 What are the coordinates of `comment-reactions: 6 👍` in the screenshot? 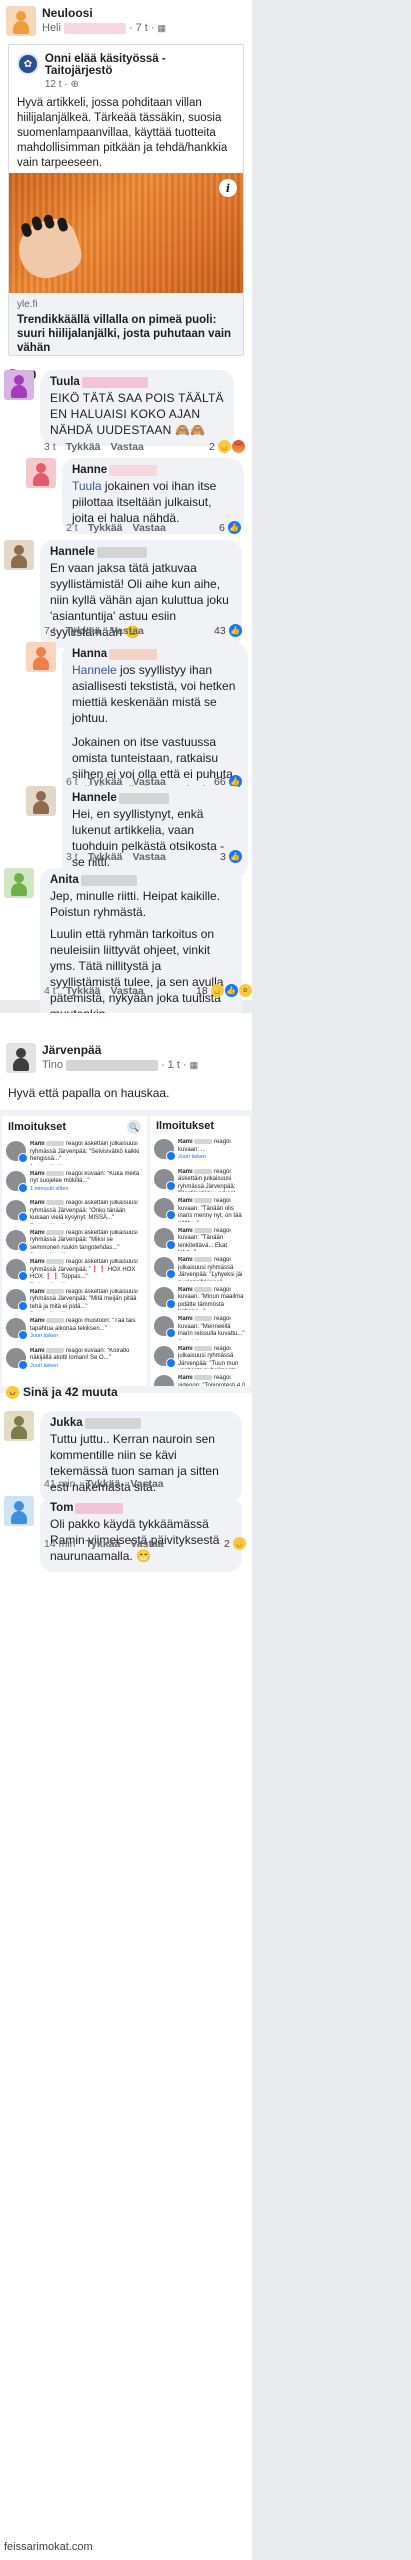 It's located at (230, 527).